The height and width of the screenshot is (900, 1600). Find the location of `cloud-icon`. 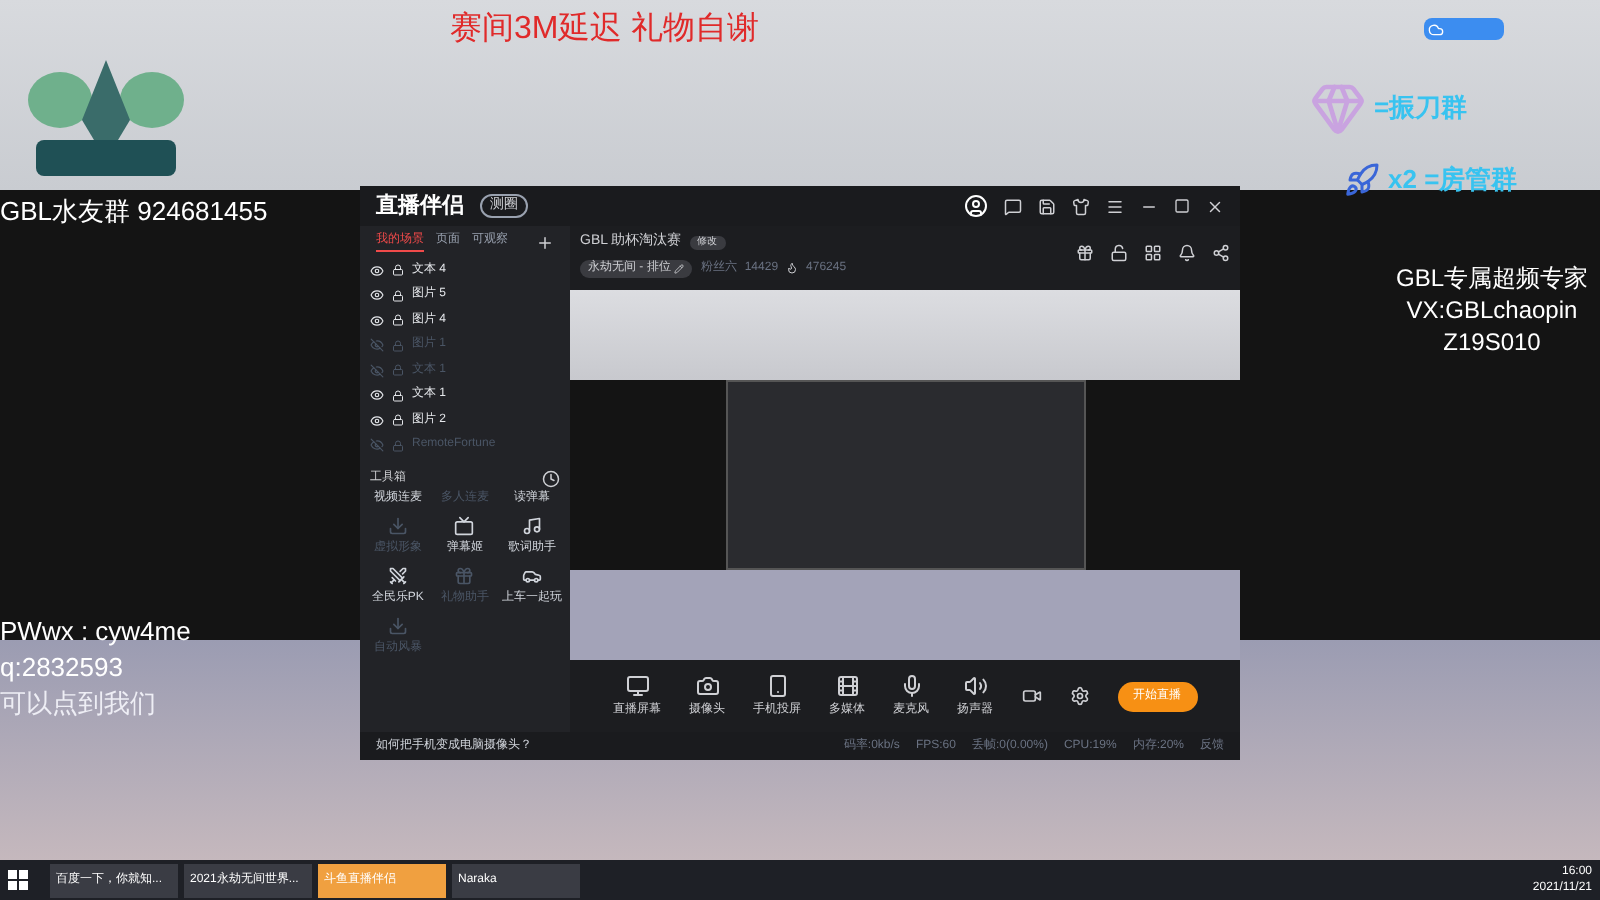

cloud-icon is located at coordinates (1436, 29).